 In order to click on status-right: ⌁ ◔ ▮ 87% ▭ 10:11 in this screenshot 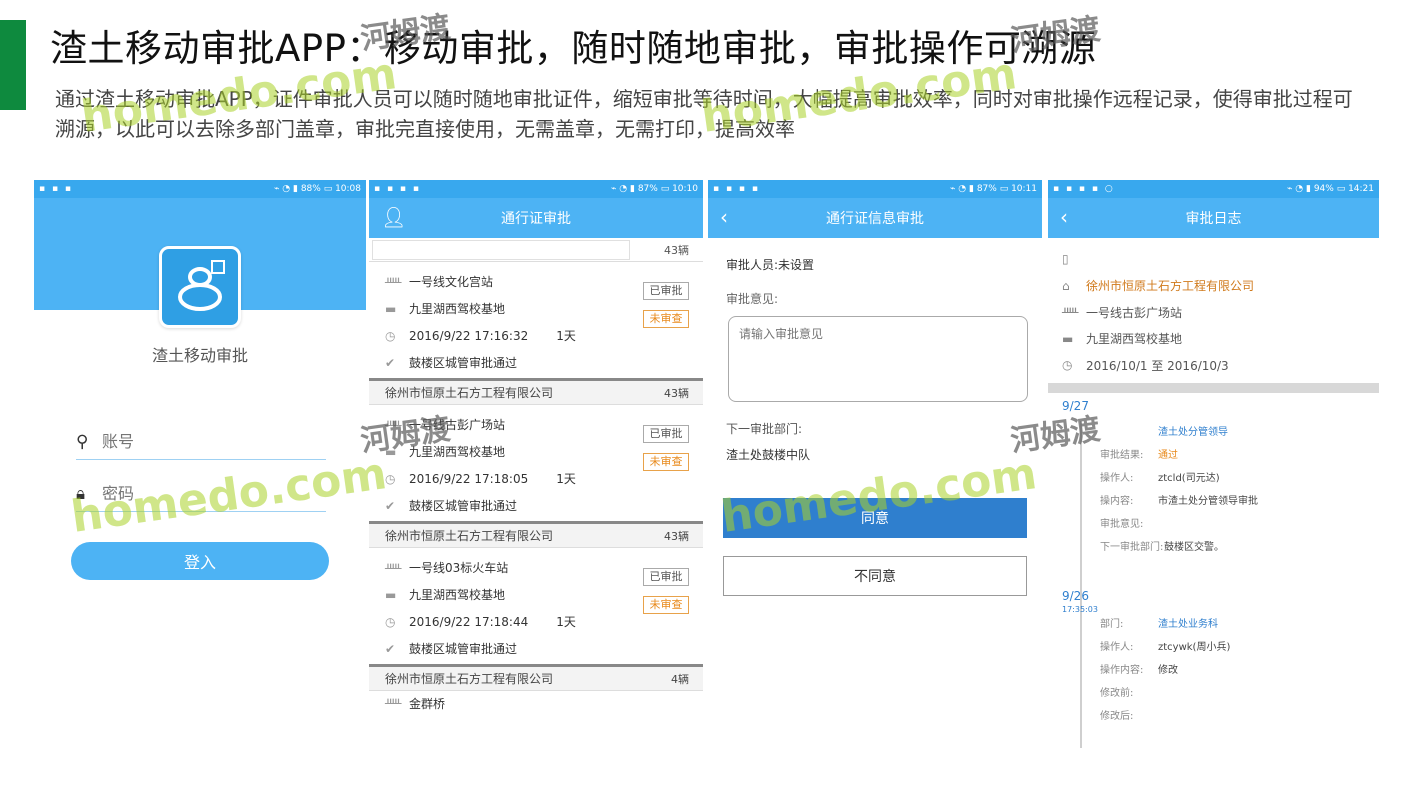, I will do `click(993, 189)`.